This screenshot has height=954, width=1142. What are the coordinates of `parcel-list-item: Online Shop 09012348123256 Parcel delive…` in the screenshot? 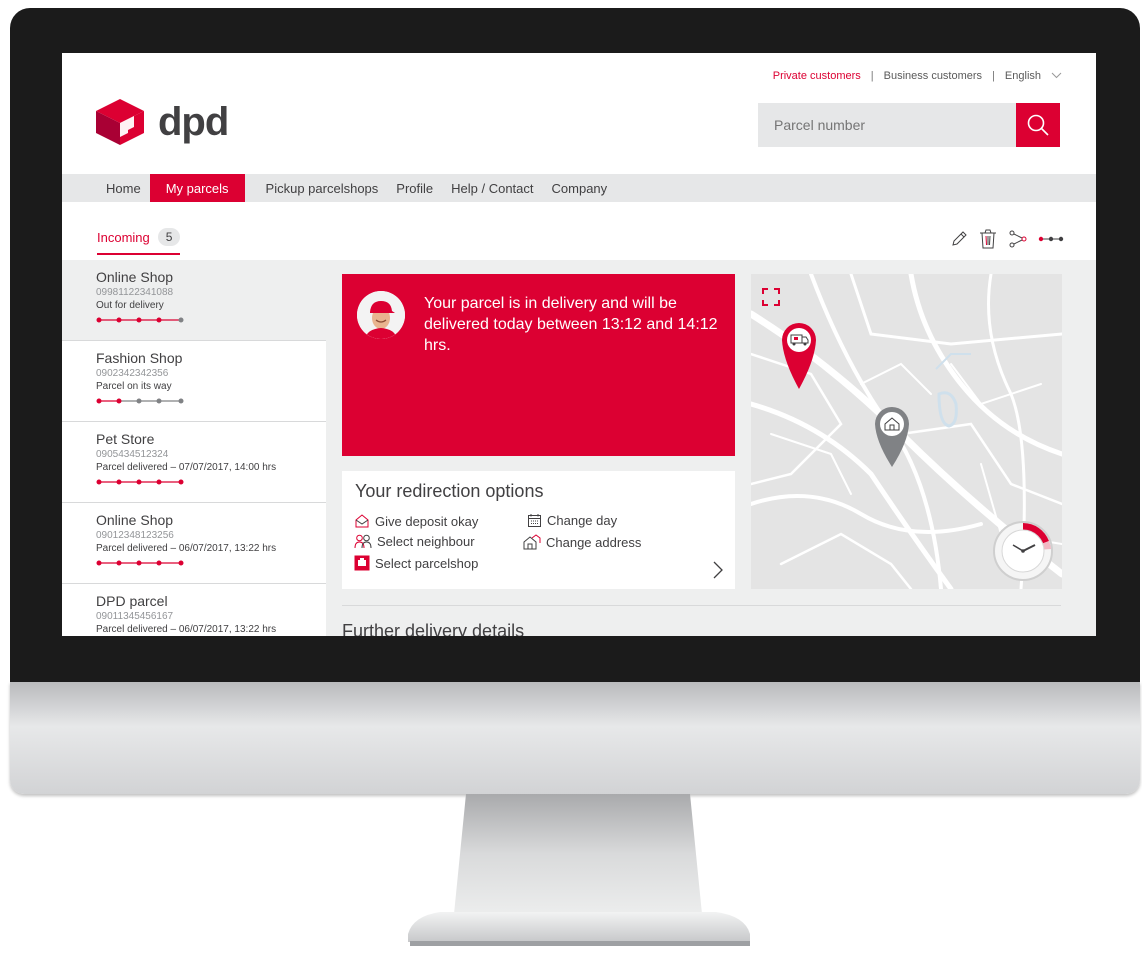 It's located at (194, 543).